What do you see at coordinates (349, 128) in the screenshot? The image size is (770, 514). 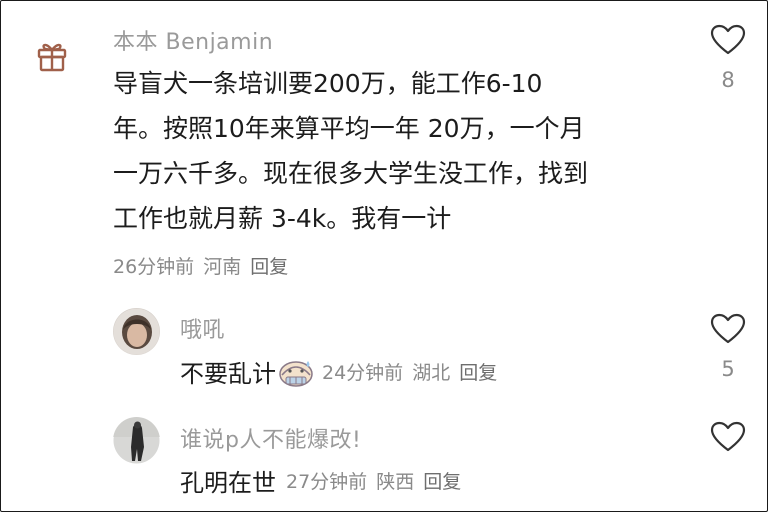 I see `comment-line: 年。按照10年来算平均一年 20万，一个月` at bounding box center [349, 128].